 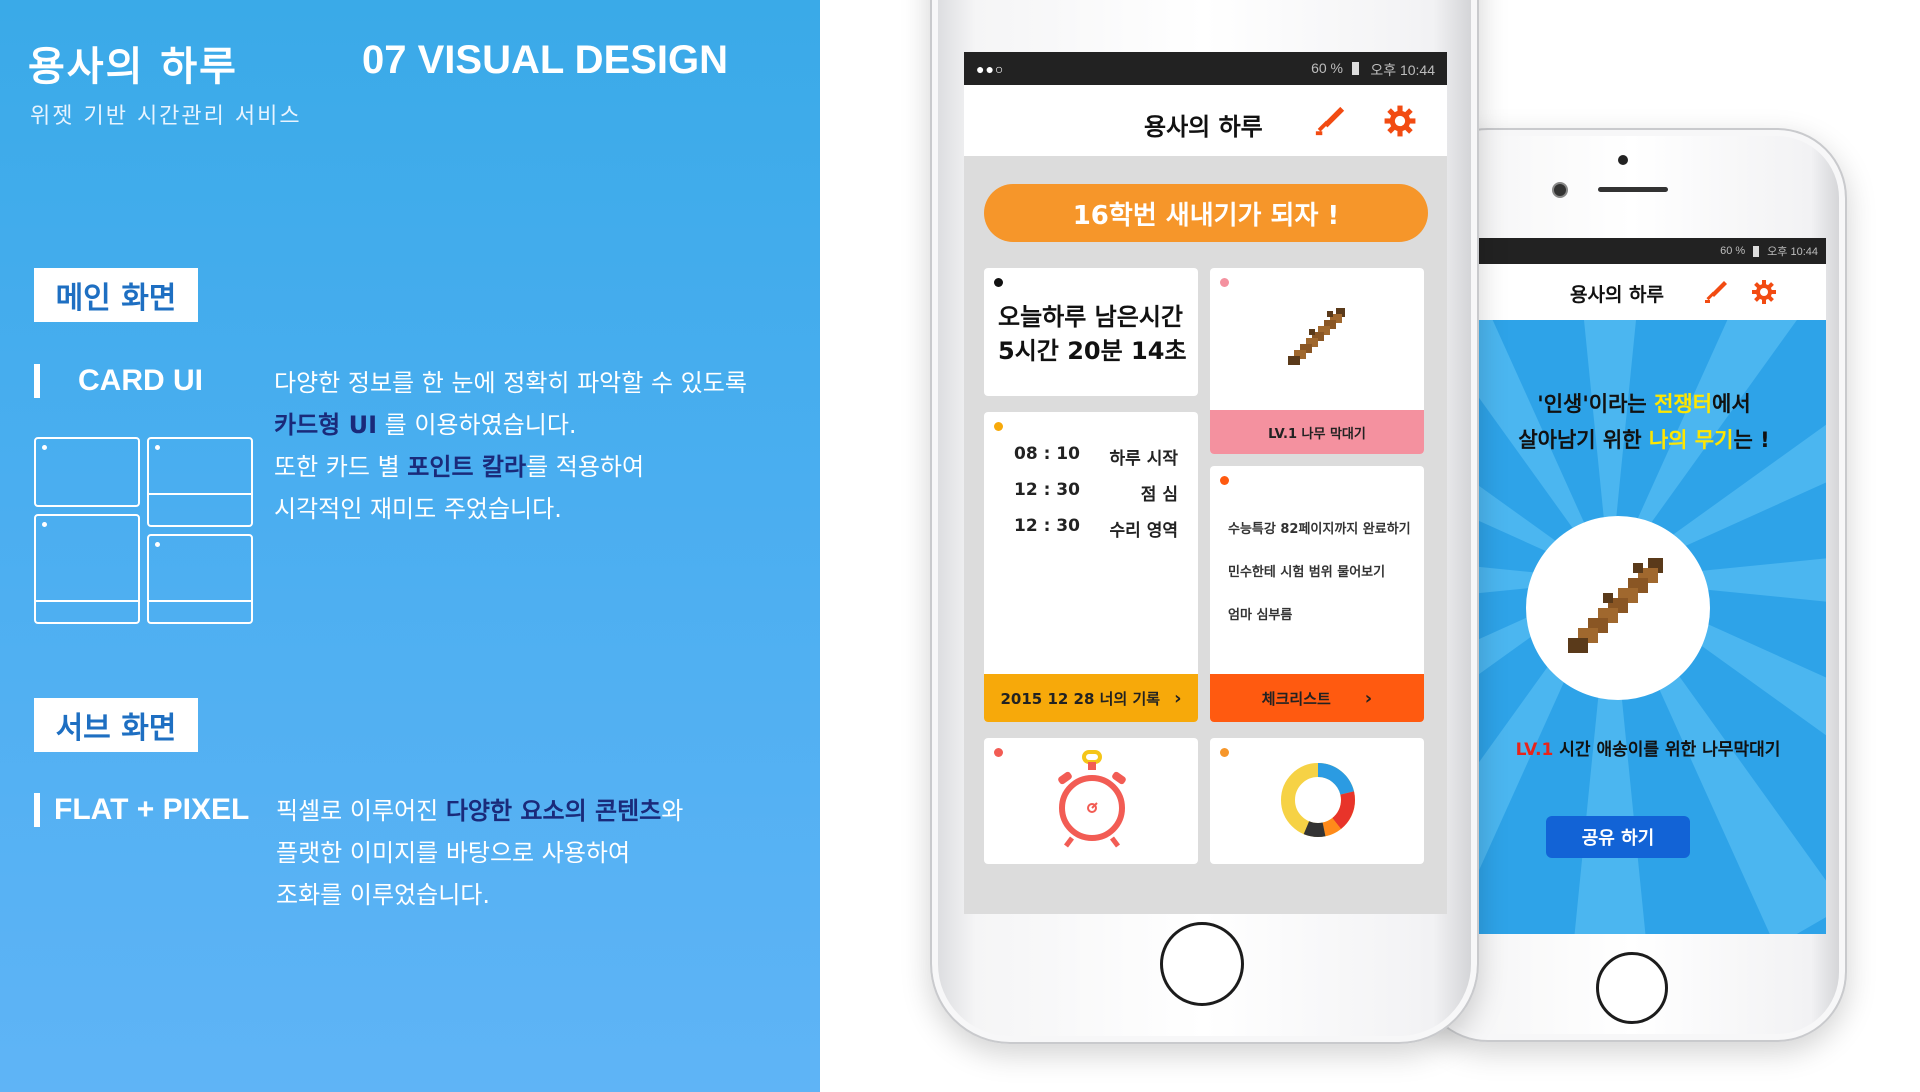 I want to click on remaining-time: 오늘하루 남은시간 5시간 20분 14초, so click(x=1092, y=334).